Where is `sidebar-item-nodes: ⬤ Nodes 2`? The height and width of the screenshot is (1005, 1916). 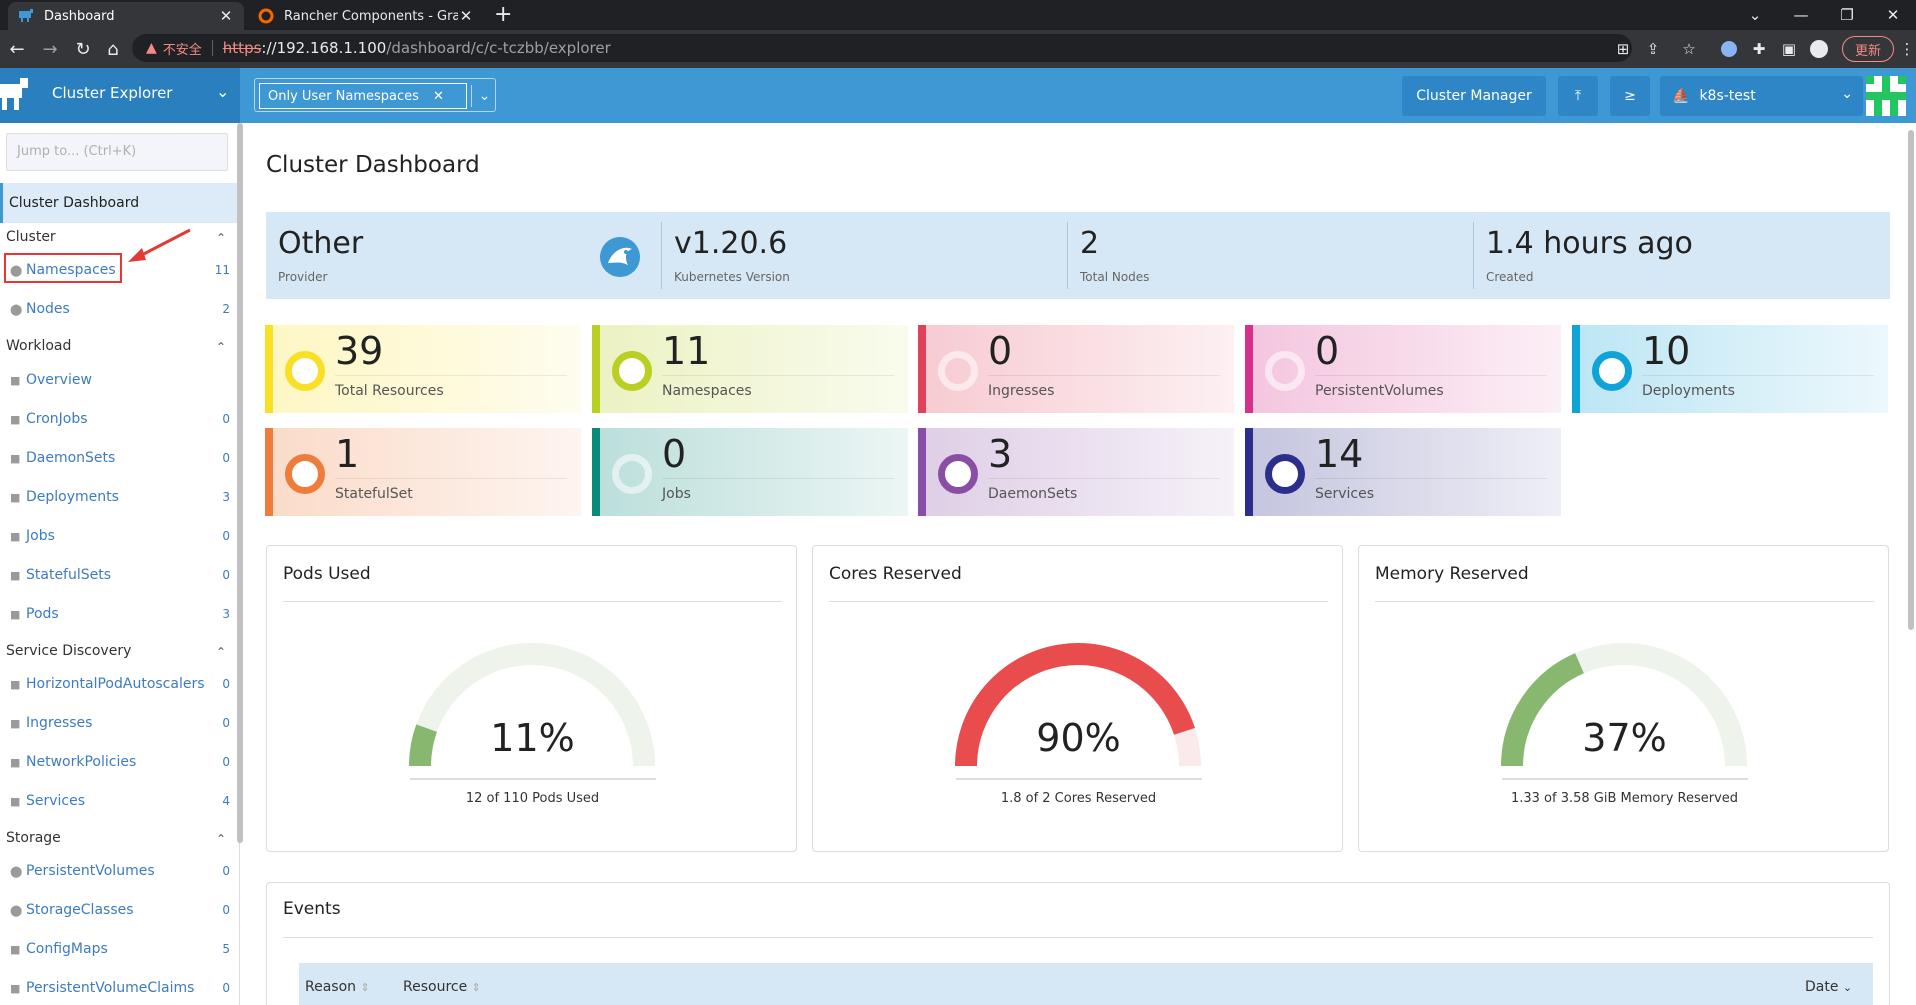 sidebar-item-nodes: ⬤ Nodes 2 is located at coordinates (120, 309).